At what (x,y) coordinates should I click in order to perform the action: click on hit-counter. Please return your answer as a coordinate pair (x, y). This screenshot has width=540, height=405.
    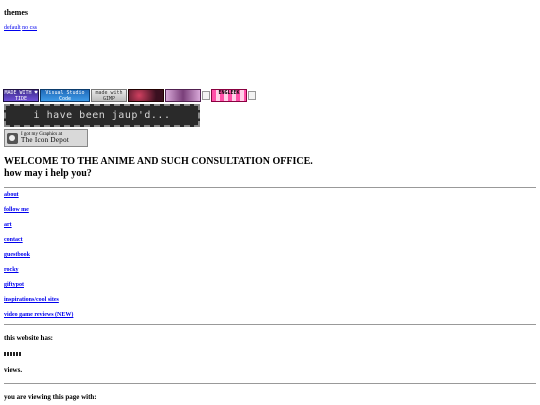
    Looking at the image, I should click on (12, 354).